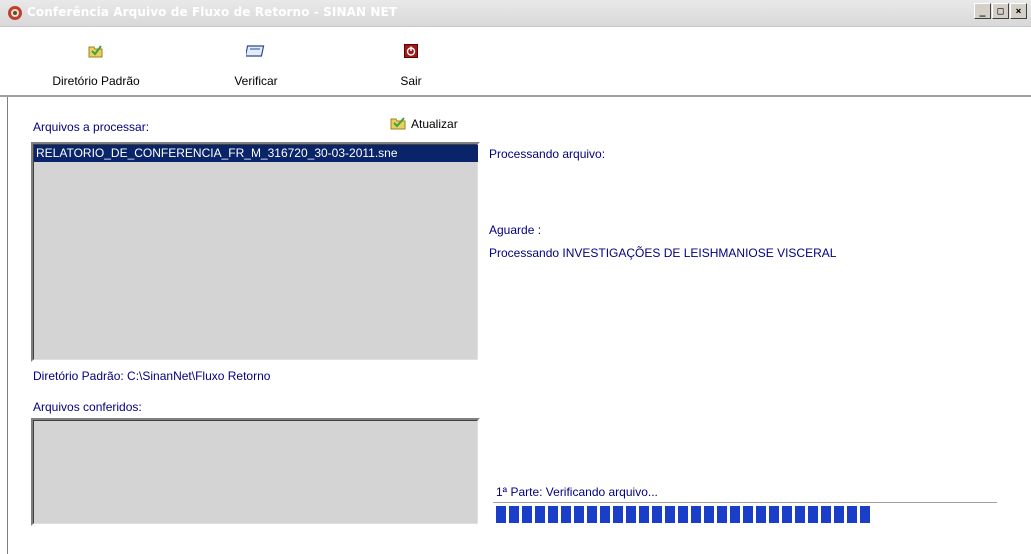 The height and width of the screenshot is (554, 1031). I want to click on exit-label: Sair, so click(411, 81).